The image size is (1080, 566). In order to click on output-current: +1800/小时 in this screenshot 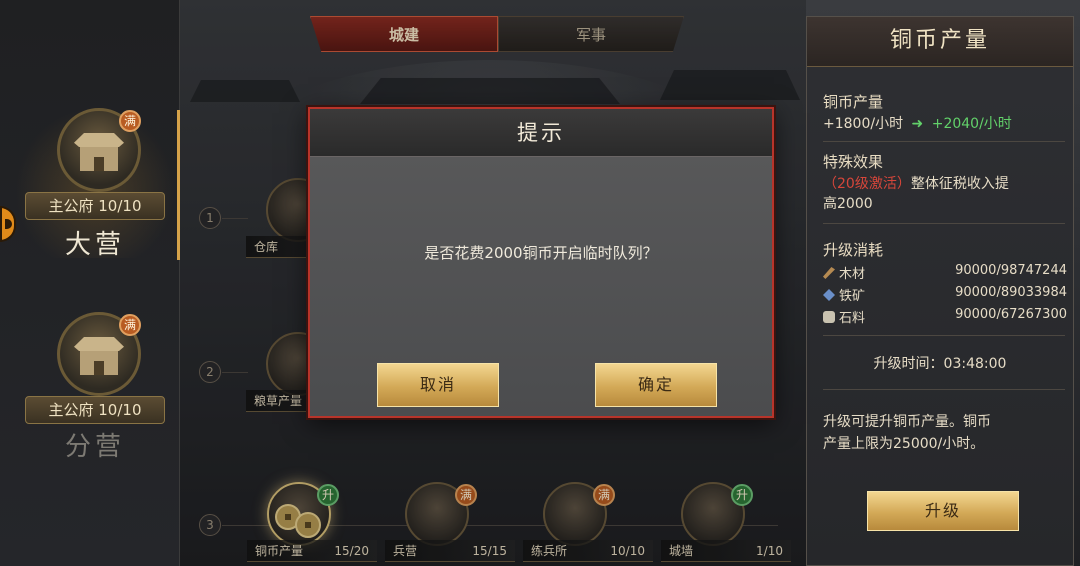, I will do `click(863, 124)`.